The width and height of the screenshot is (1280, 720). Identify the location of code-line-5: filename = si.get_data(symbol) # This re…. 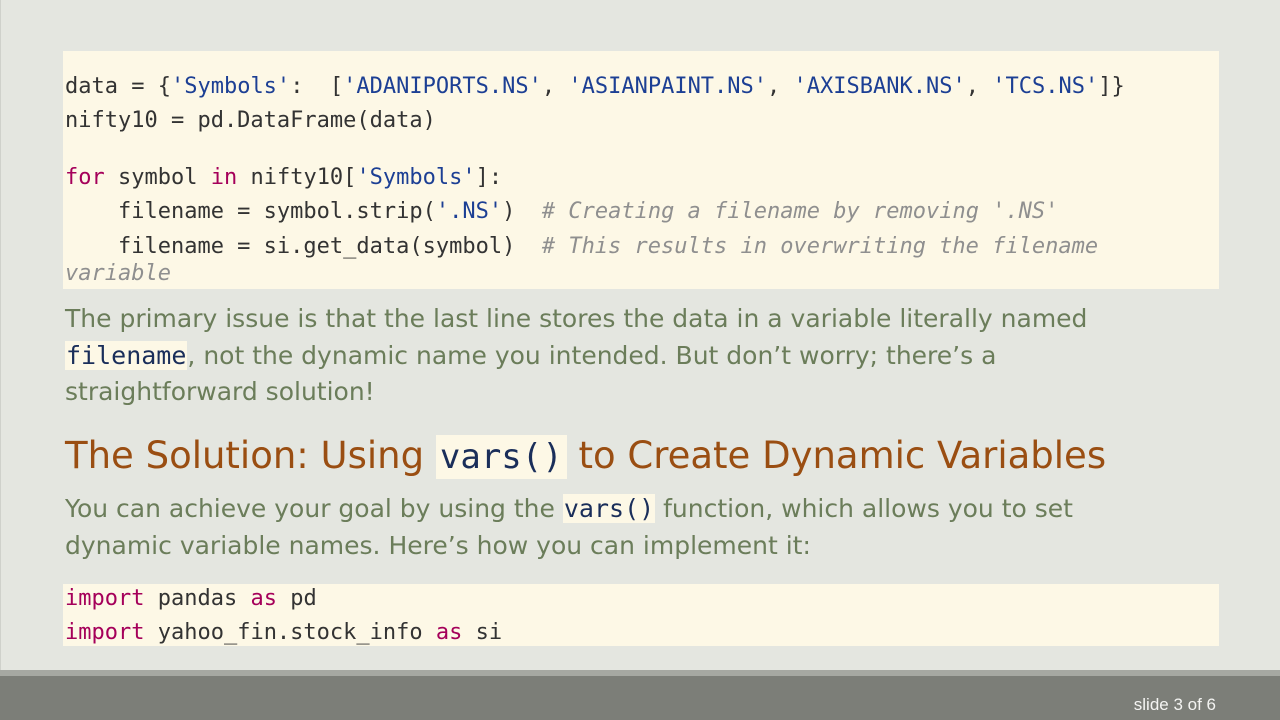
(581, 247).